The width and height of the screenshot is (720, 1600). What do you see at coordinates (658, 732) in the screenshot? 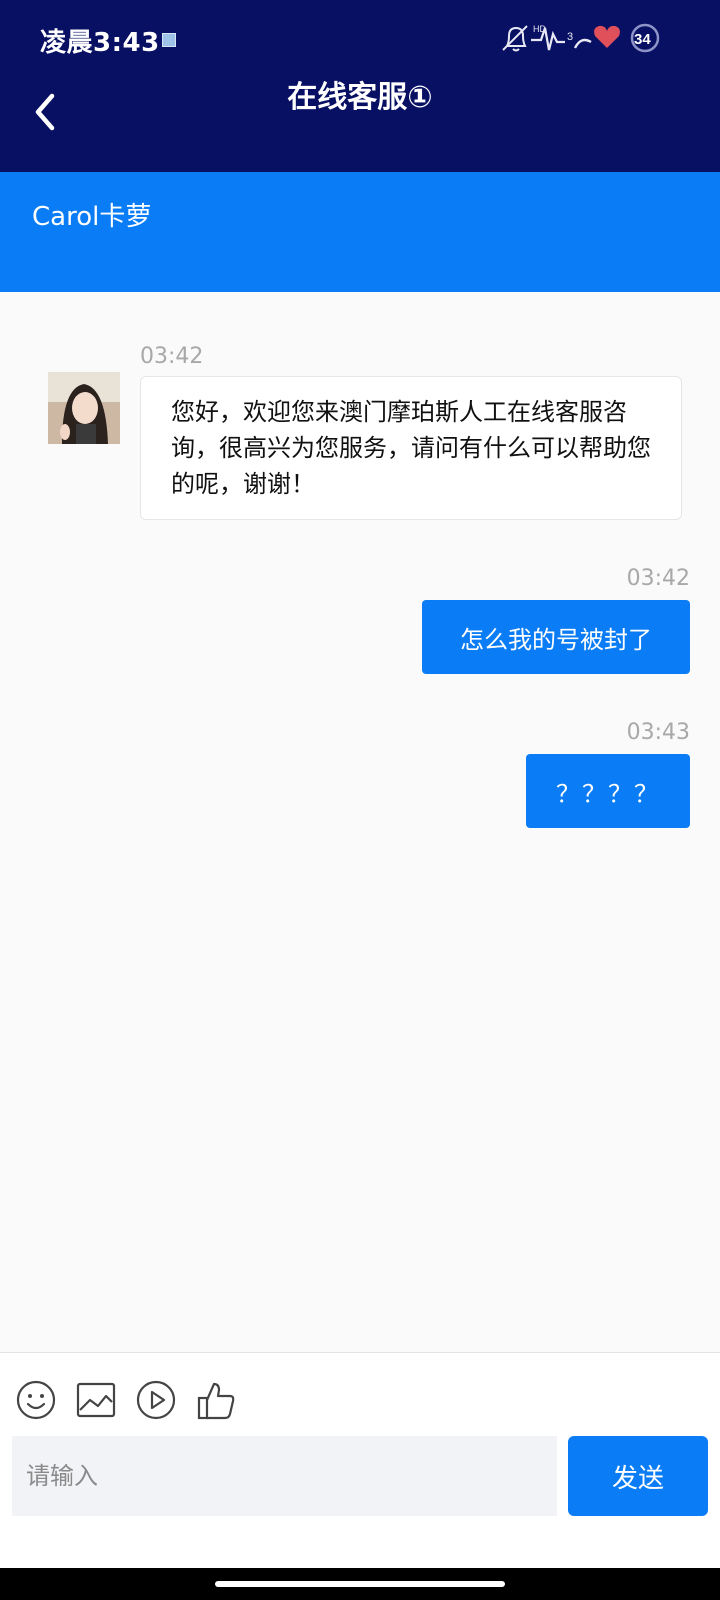
I see `message-time: 03:43` at bounding box center [658, 732].